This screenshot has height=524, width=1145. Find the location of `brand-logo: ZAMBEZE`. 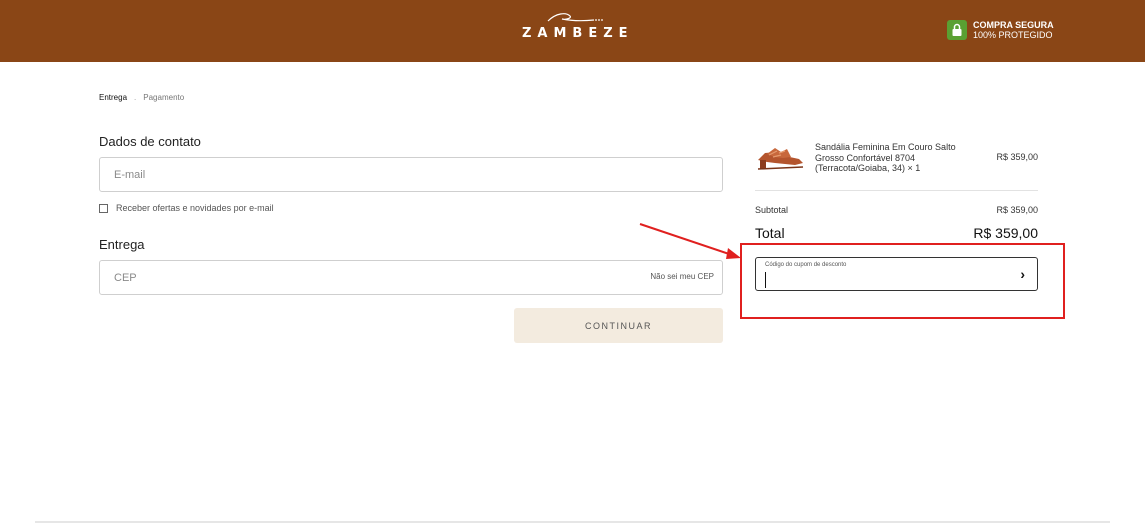

brand-logo: ZAMBEZE is located at coordinates (578, 29).